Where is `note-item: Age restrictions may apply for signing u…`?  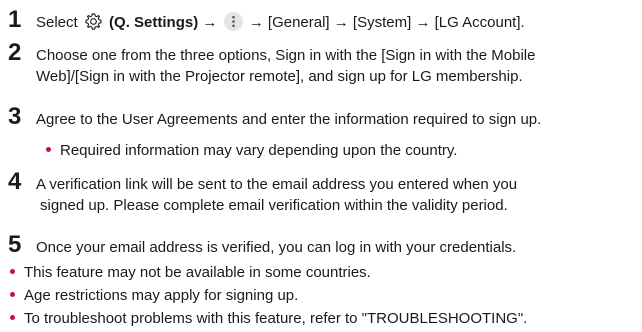 note-item: Age restrictions may apply for signing u… is located at coordinates (323, 295).